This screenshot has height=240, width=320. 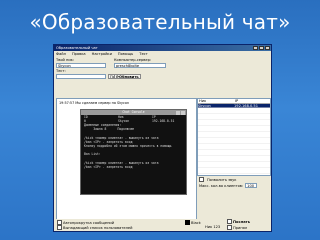 I want to click on console-line: /ban <IP> - запретить вход, so click(x=108, y=166).